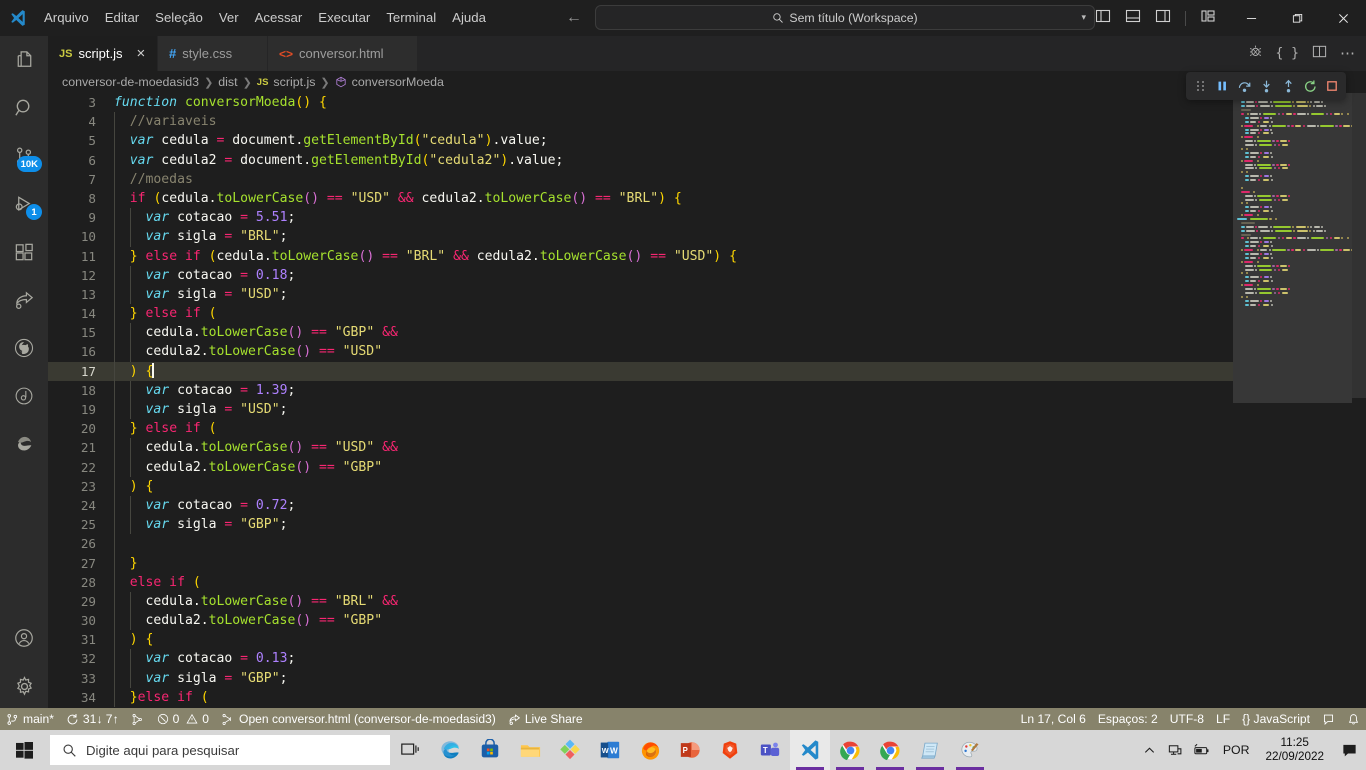 The image size is (1366, 770). I want to click on step-out-button, so click(1288, 86).